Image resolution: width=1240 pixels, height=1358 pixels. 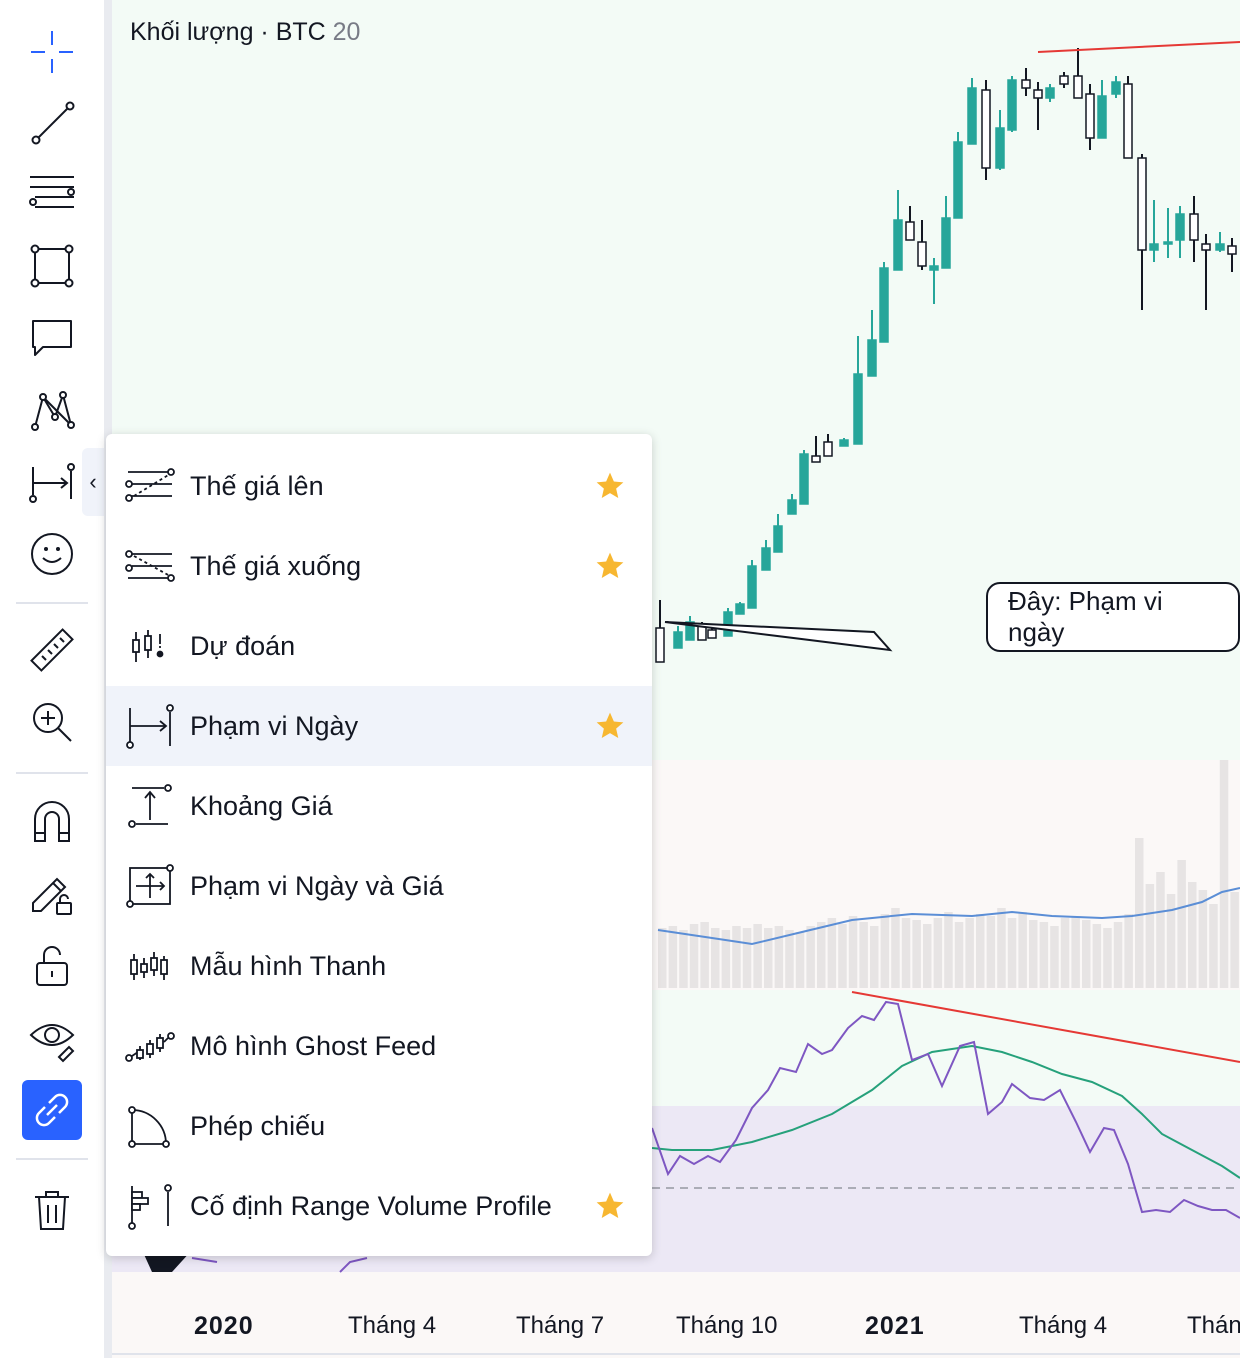 I want to click on drawing-toolbar: ‹, so click(x=52, y=679).